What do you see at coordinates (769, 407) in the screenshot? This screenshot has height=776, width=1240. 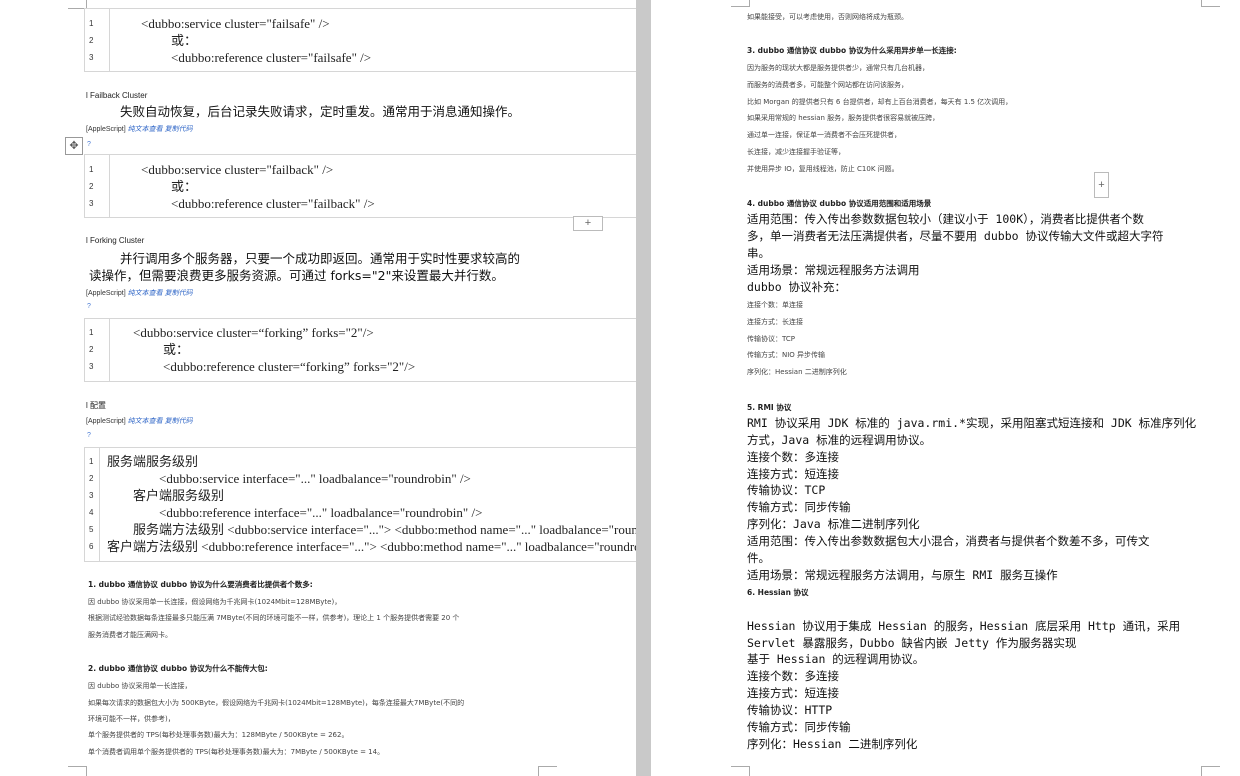 I see `q5-heading: 5. RMI 协议` at bounding box center [769, 407].